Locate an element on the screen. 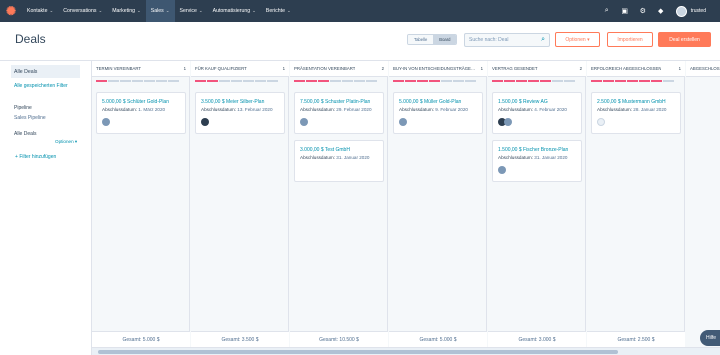  nav-berichte: Berichte ⌄ is located at coordinates (278, 11).